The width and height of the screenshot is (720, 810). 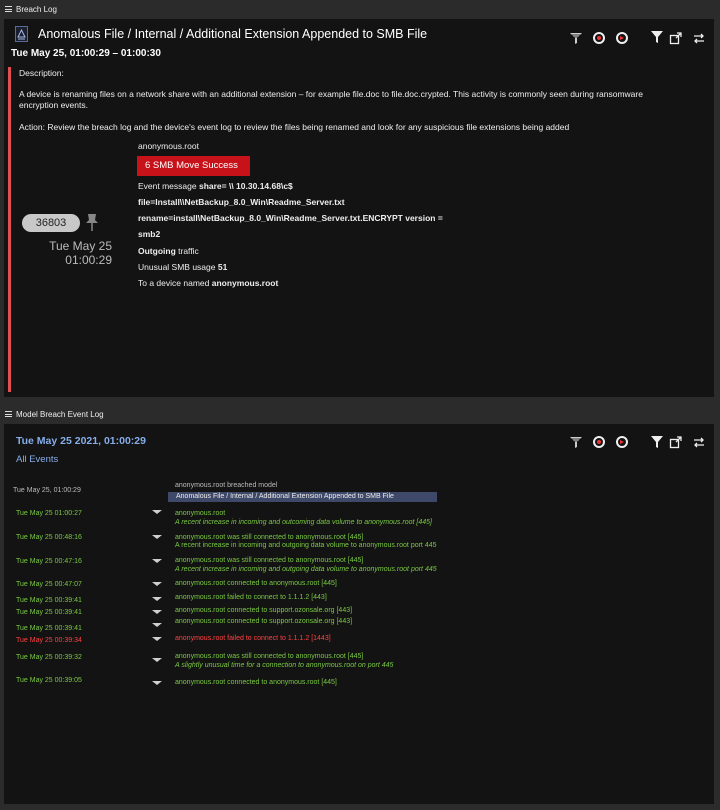 I want to click on all-events-link: All Events, so click(x=37, y=459).